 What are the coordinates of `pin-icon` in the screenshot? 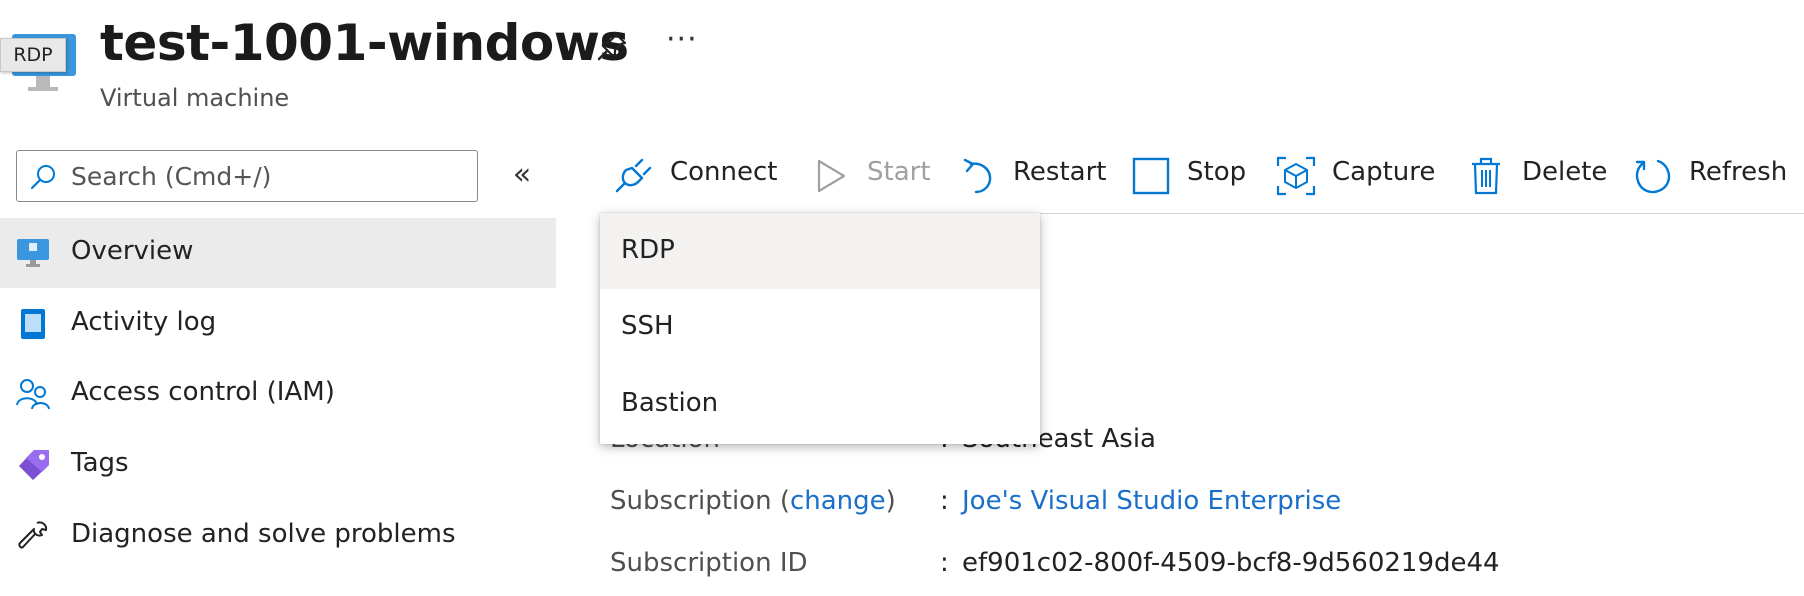 It's located at (612, 46).